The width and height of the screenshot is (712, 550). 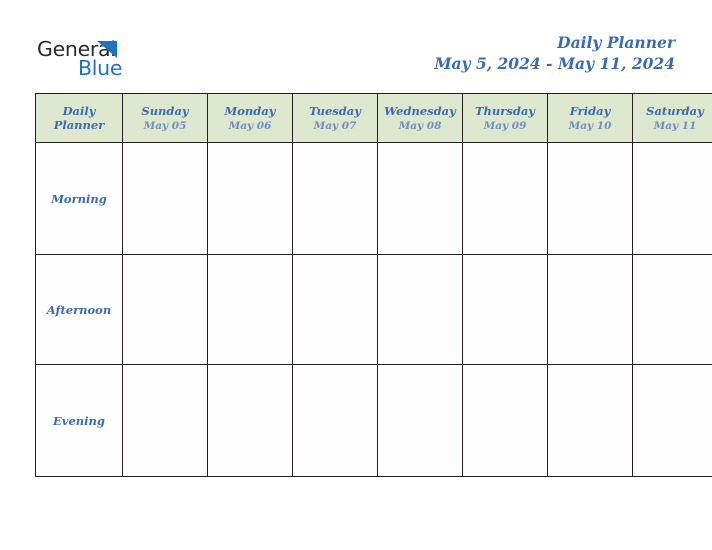 I want to click on row-label-text: Morning, so click(x=79, y=198).